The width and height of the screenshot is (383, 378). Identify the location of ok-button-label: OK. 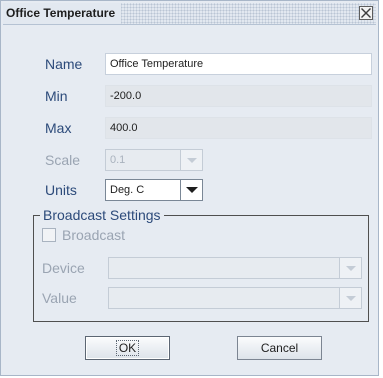
(127, 348).